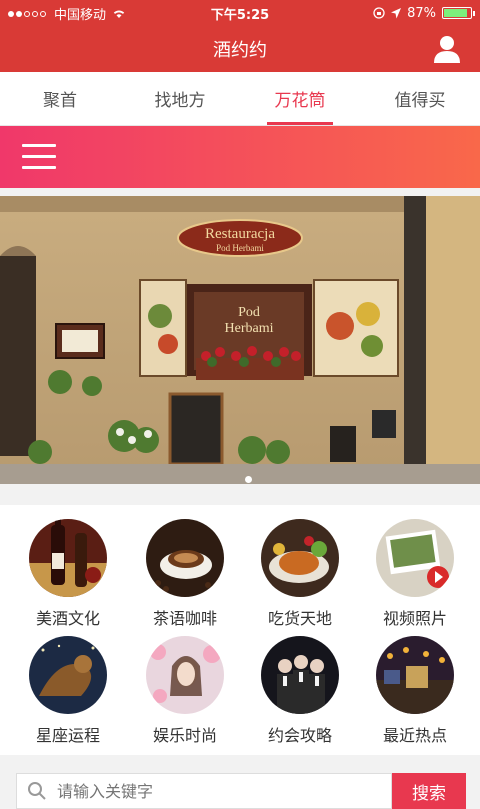 Image resolution: width=480 pixels, height=809 pixels. What do you see at coordinates (180, 98) in the screenshot?
I see `tab-zhaodifang: 找地方` at bounding box center [180, 98].